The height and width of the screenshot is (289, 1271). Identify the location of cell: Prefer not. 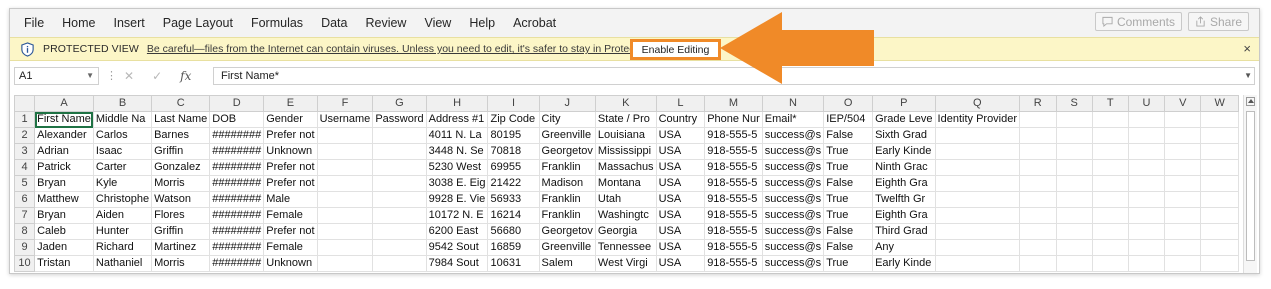
(290, 231).